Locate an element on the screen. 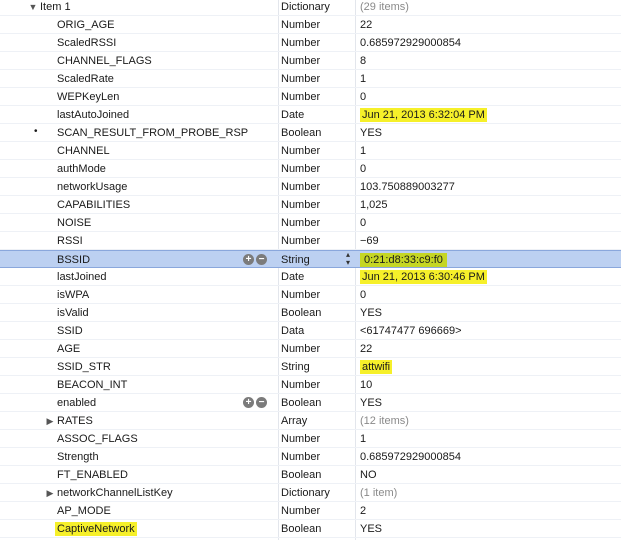  row-value: 8 is located at coordinates (363, 61).